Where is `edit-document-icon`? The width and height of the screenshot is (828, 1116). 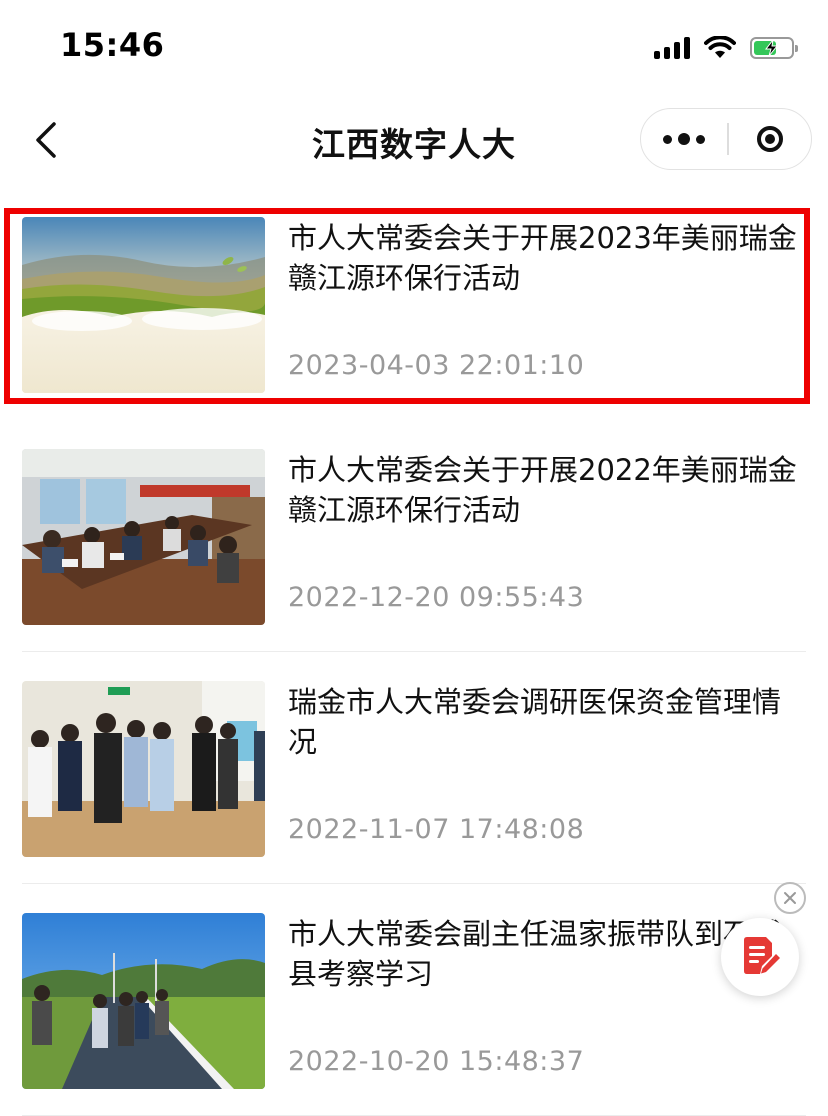 edit-document-icon is located at coordinates (762, 955).